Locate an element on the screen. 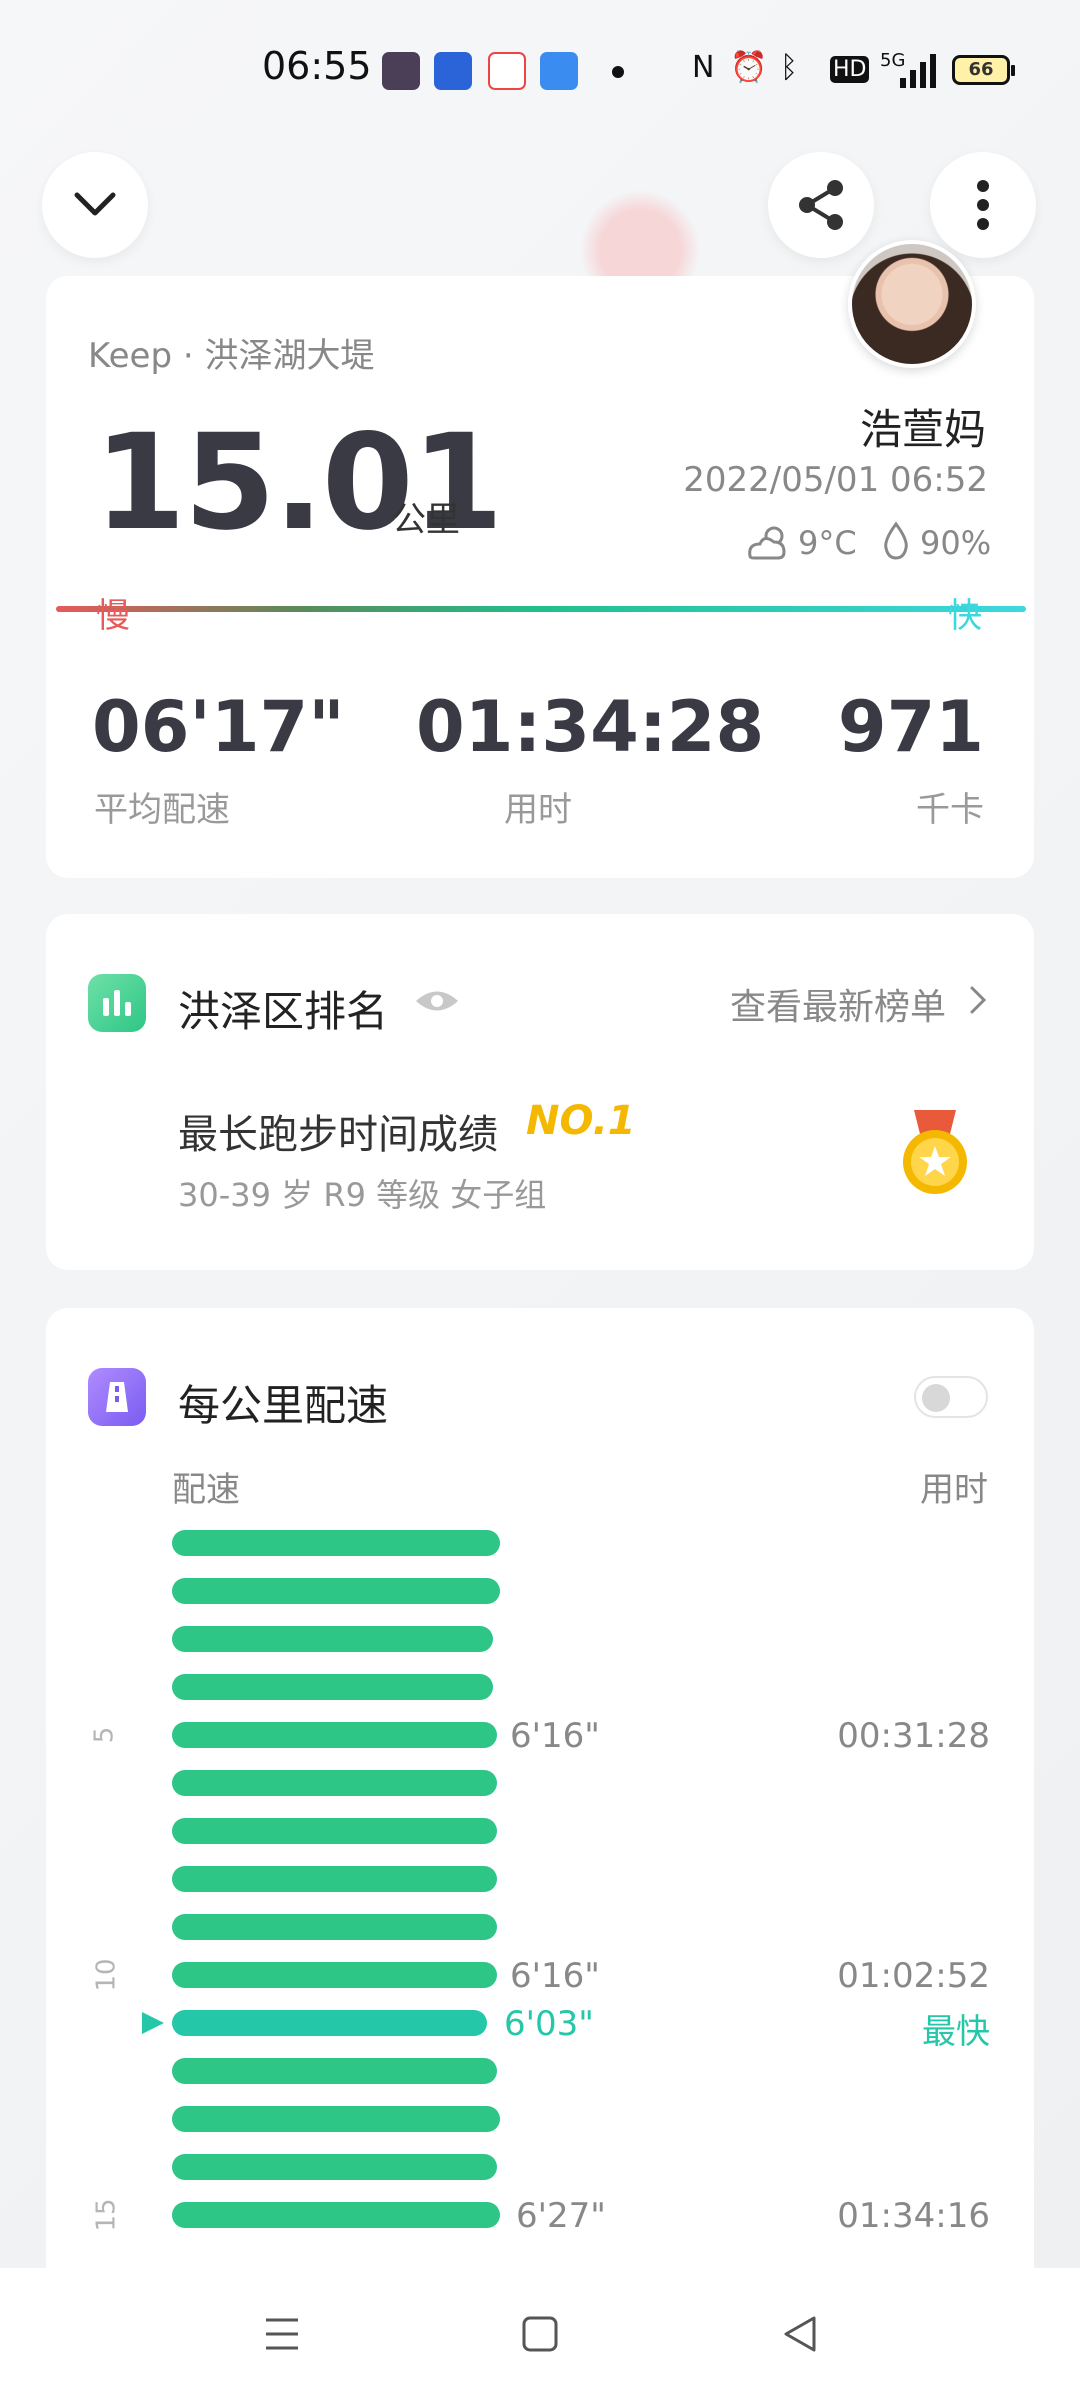 The width and height of the screenshot is (1080, 2400). speed-gradient-line is located at coordinates (541, 609).